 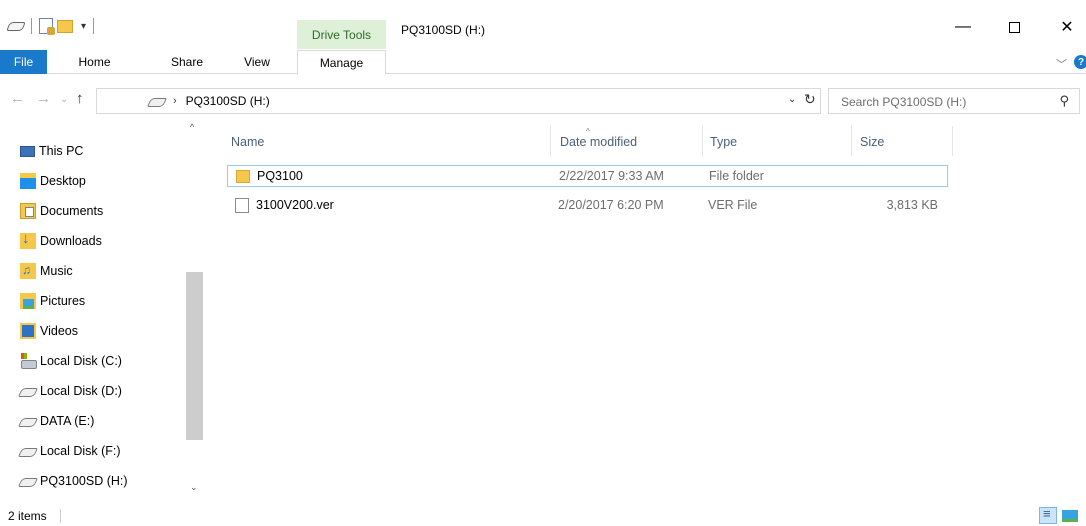 I want to click on nav-item-label: Documents, so click(x=72, y=211).